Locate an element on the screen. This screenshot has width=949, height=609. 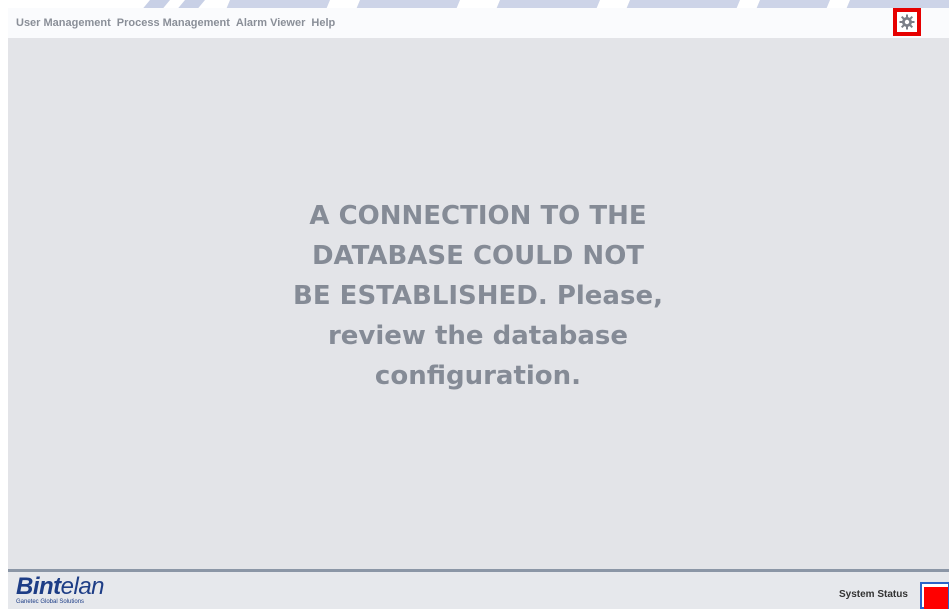
menu-item-help: Help is located at coordinates (323, 23).